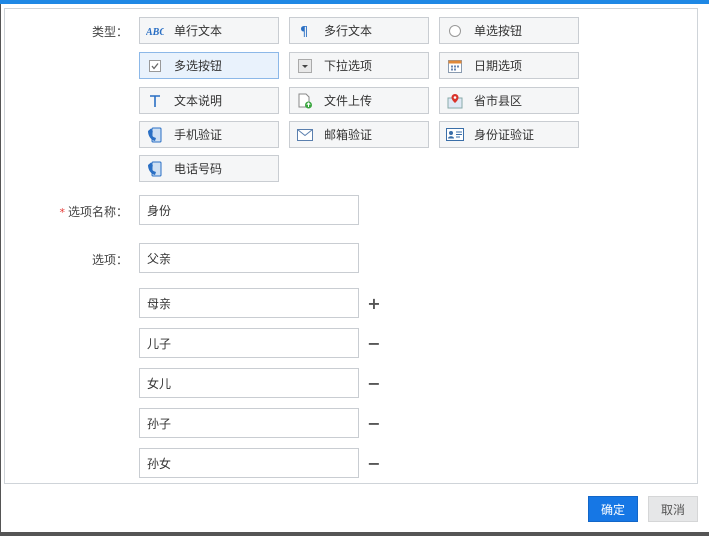 Image resolution: width=709 pixels, height=536 pixels. What do you see at coordinates (249, 343) in the screenshot?
I see `option-input-3: 儿子` at bounding box center [249, 343].